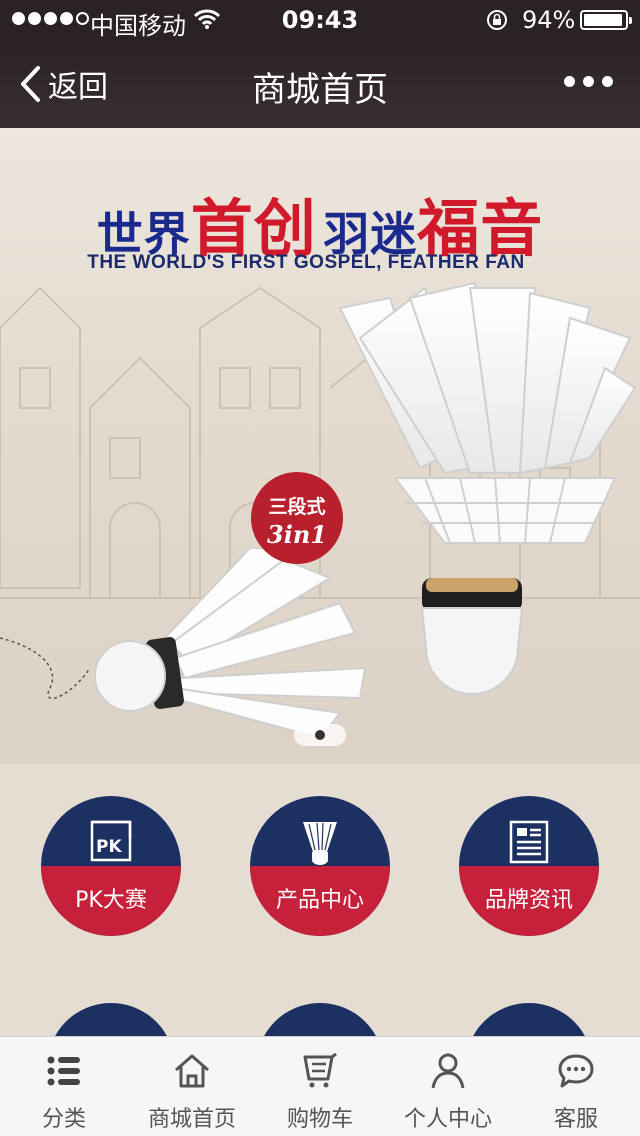 Image resolution: width=640 pixels, height=1136 pixels. I want to click on chat-icon, so click(576, 1071).